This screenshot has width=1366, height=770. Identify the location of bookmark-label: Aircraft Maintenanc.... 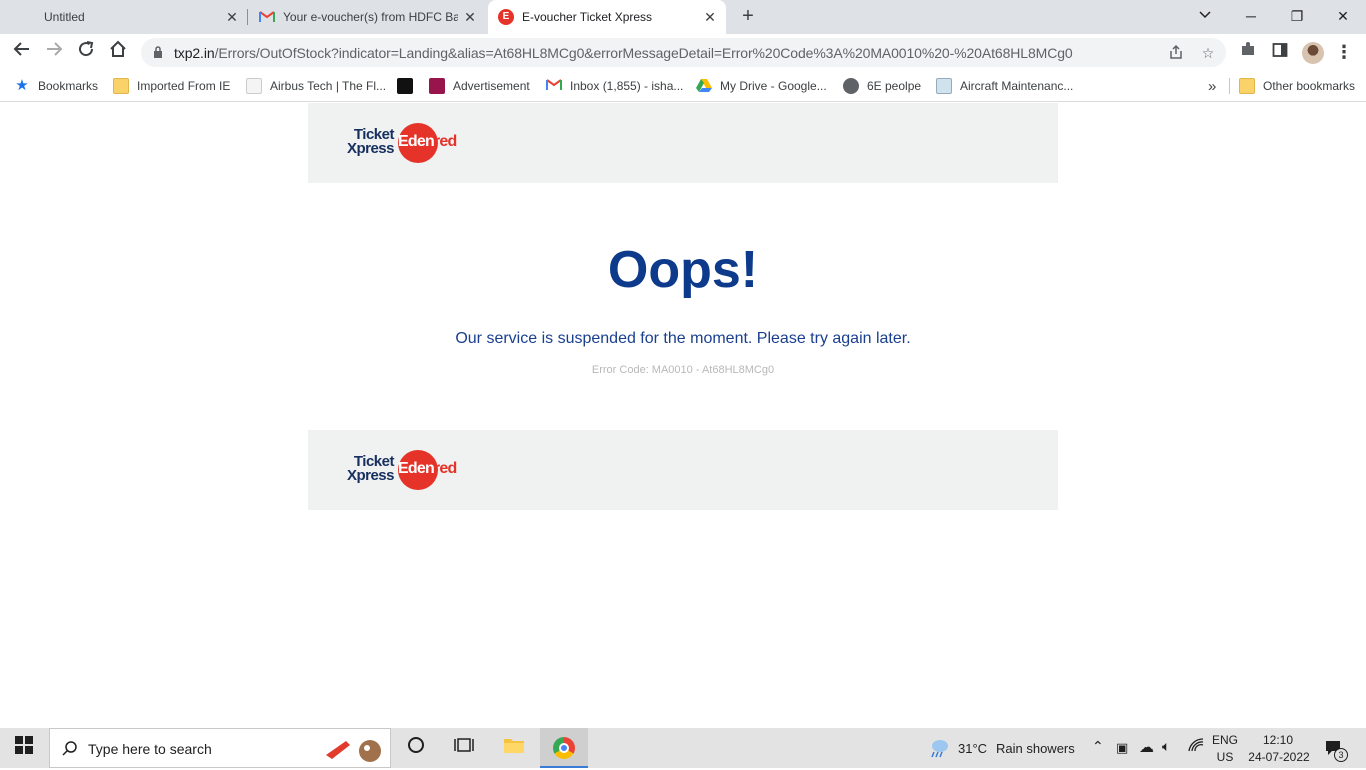
(1017, 86).